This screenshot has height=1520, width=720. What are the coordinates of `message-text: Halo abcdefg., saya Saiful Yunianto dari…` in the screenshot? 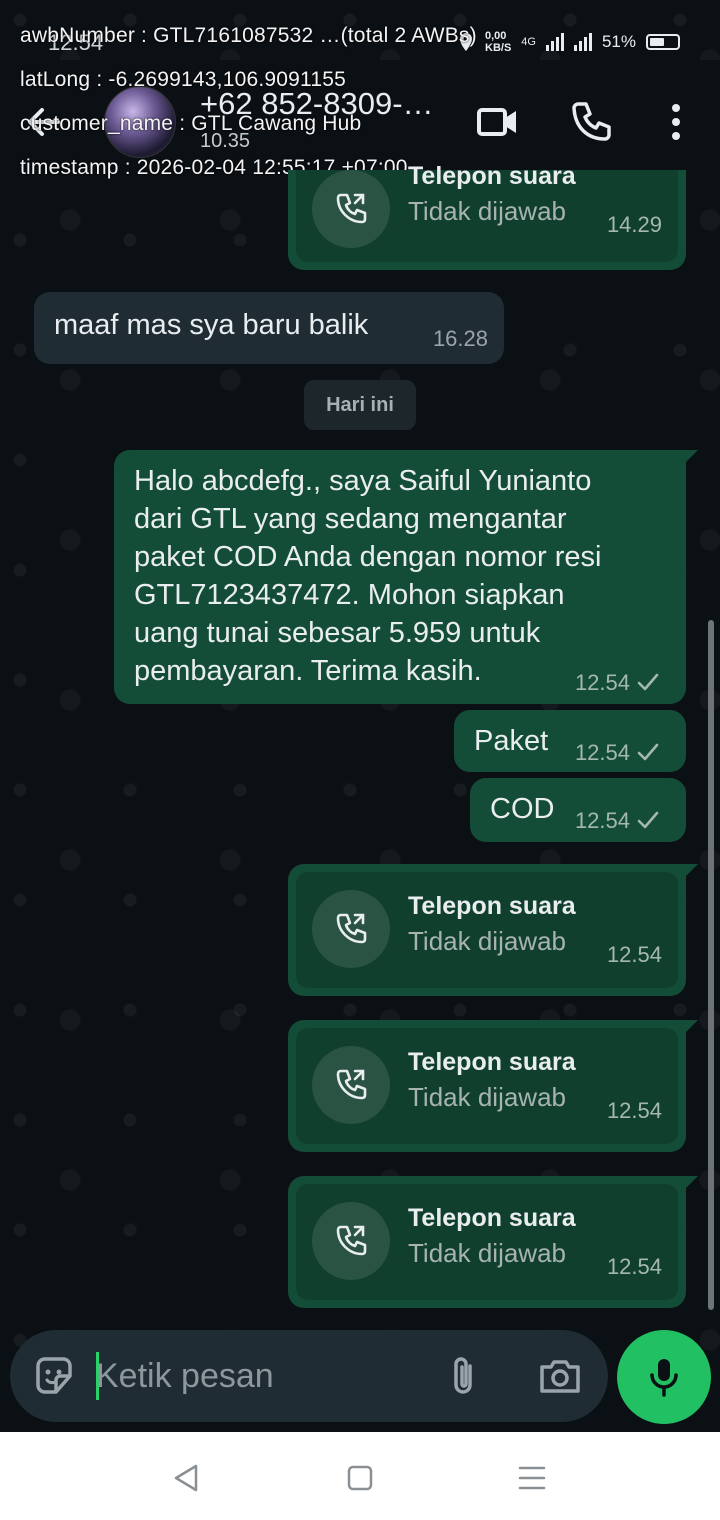 It's located at (368, 576).